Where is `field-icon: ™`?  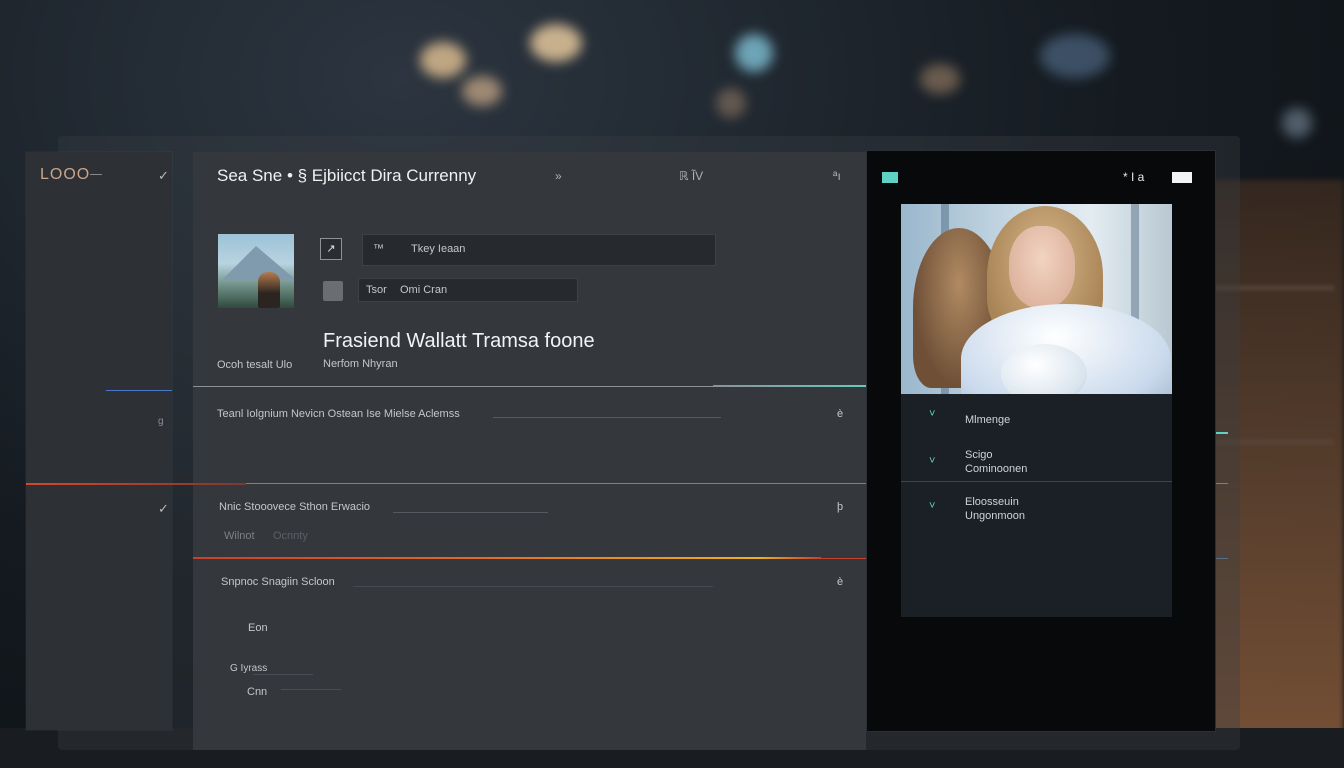 field-icon: ™ is located at coordinates (378, 249).